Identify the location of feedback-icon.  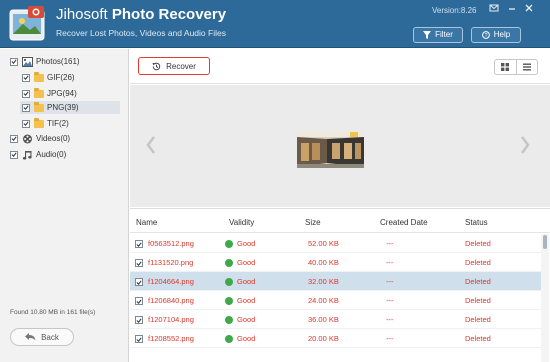
(494, 9).